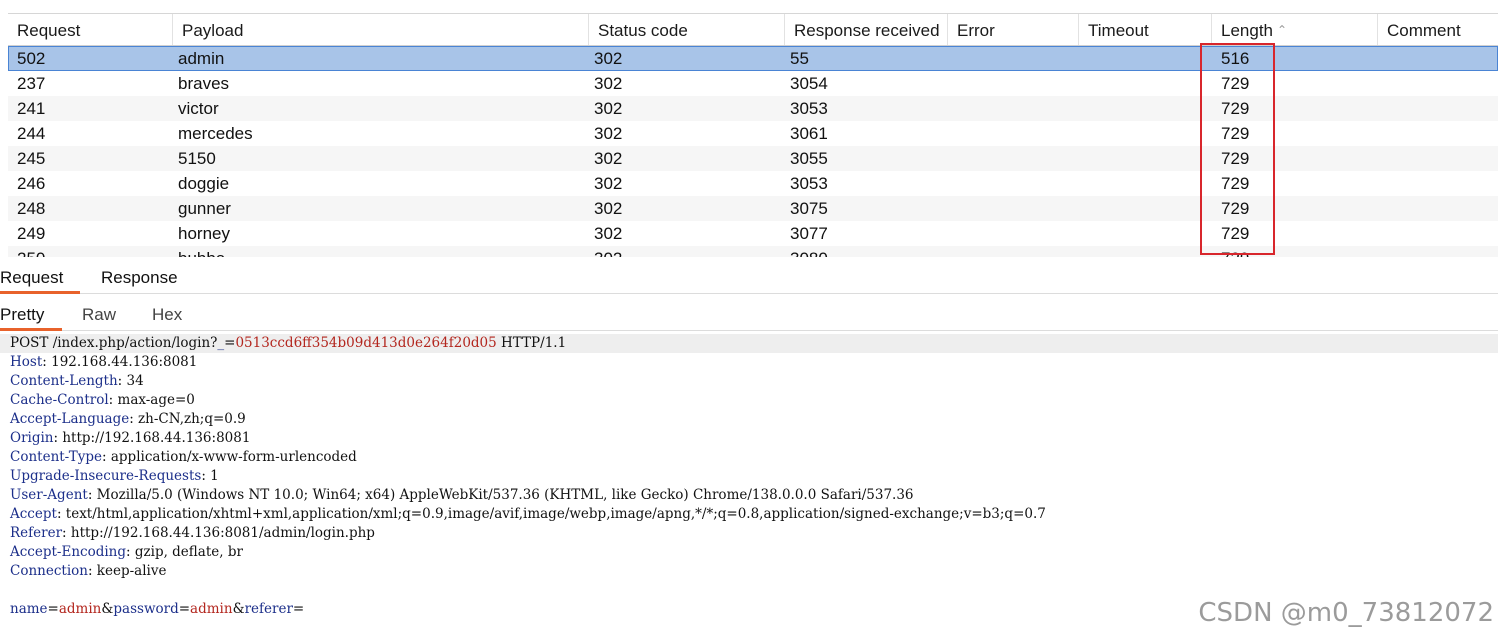 The height and width of the screenshot is (641, 1498). Describe the element at coordinates (31, 315) in the screenshot. I see `tab-pretty: Pretty` at that location.